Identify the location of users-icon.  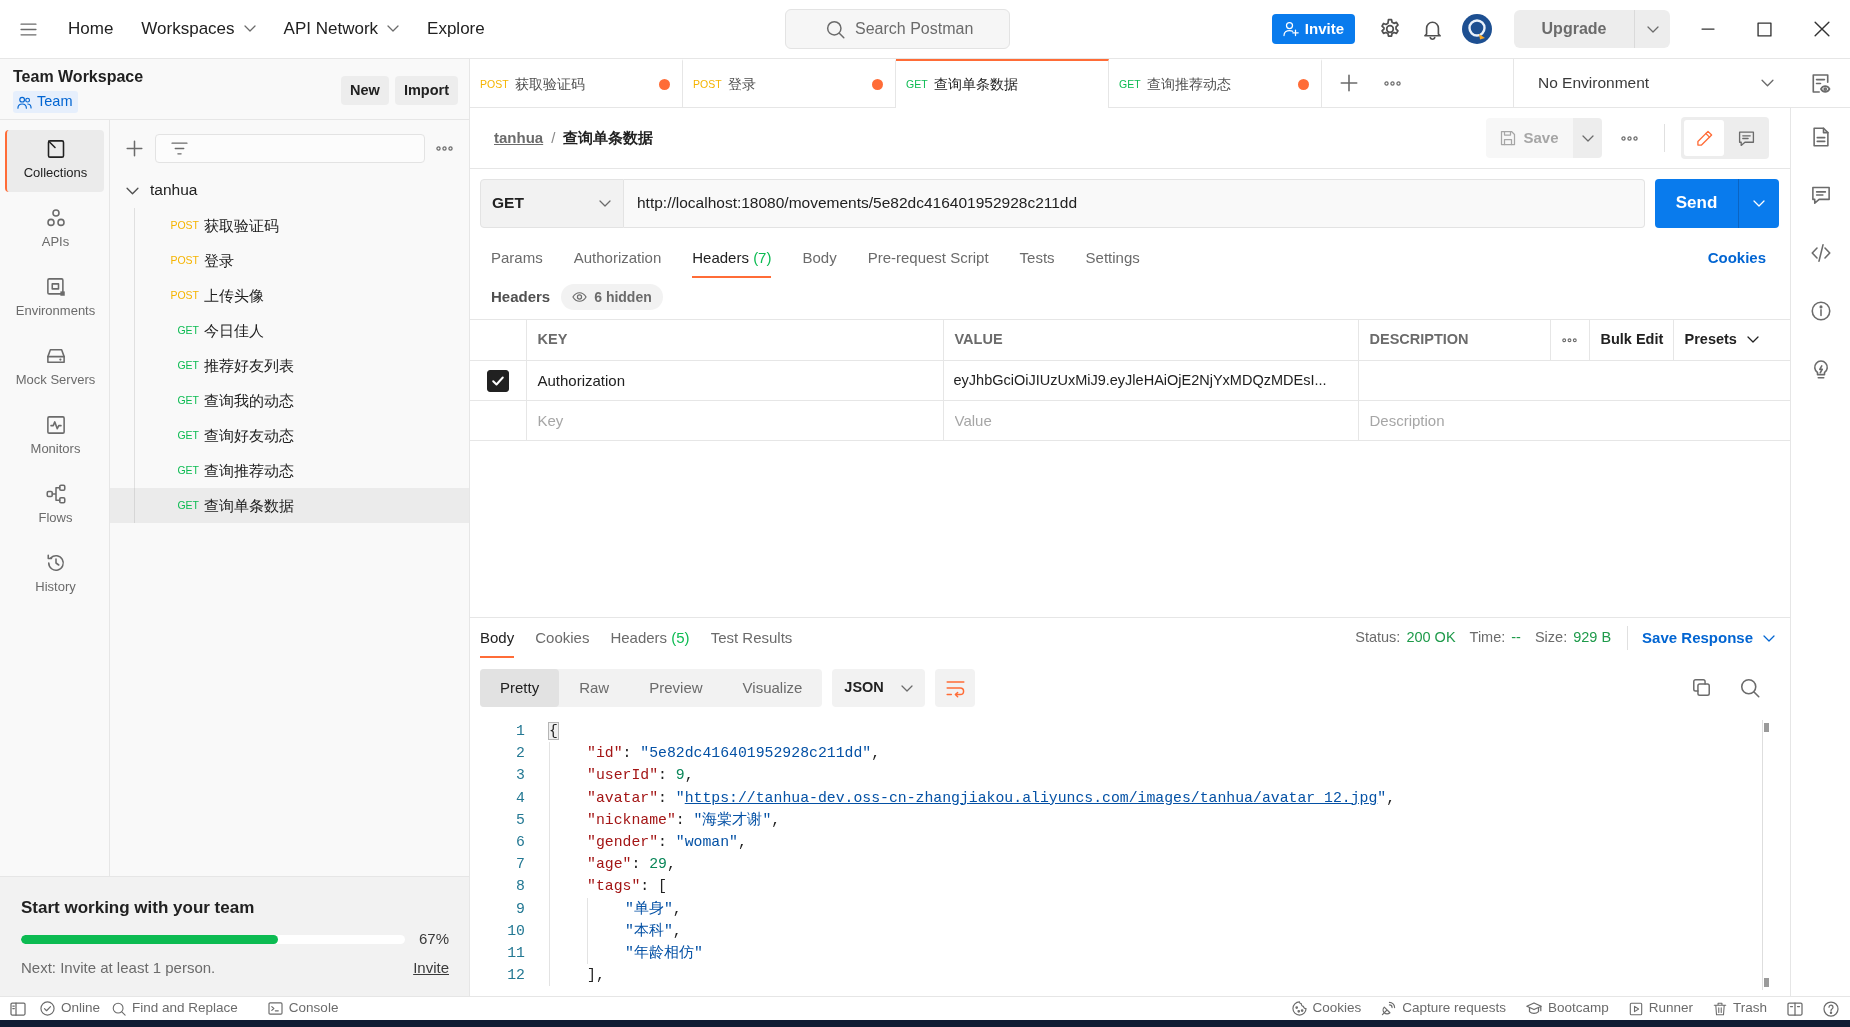
(24, 102).